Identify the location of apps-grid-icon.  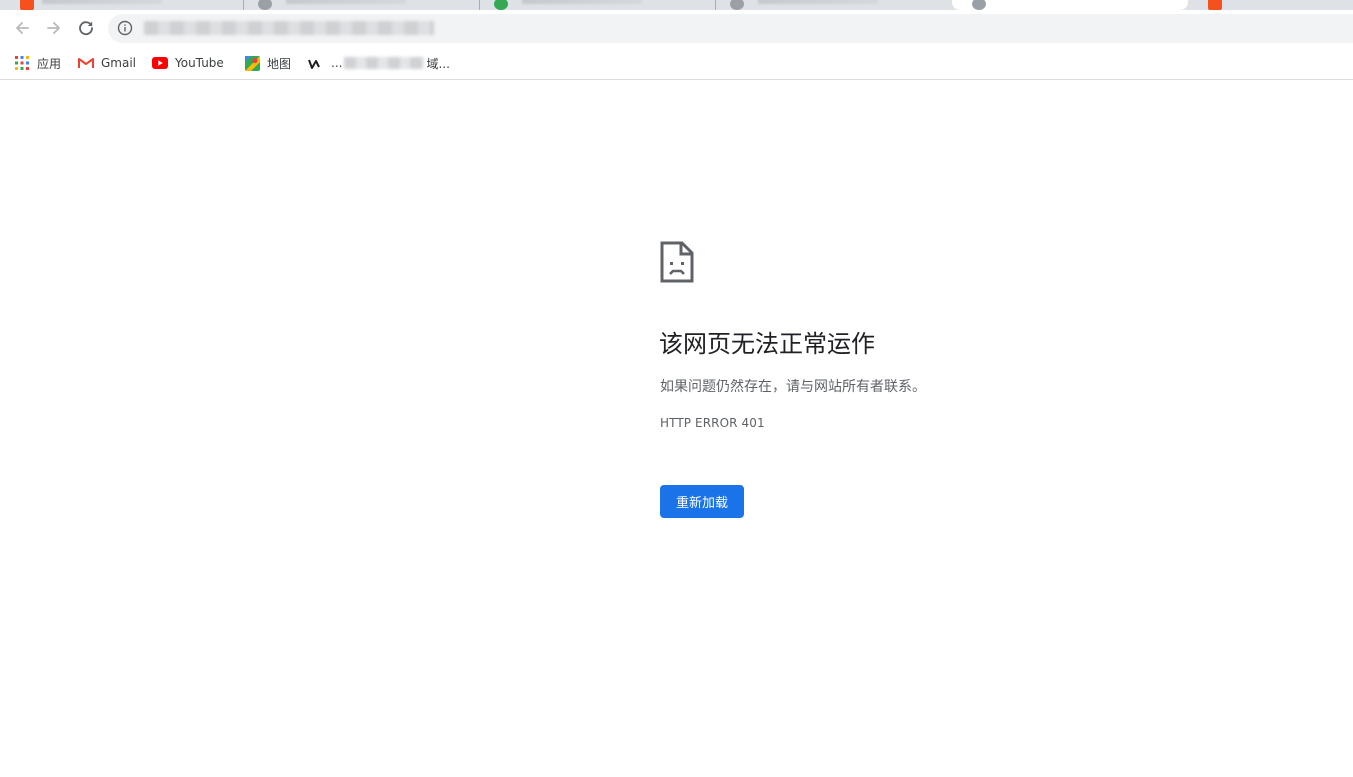
(22, 63).